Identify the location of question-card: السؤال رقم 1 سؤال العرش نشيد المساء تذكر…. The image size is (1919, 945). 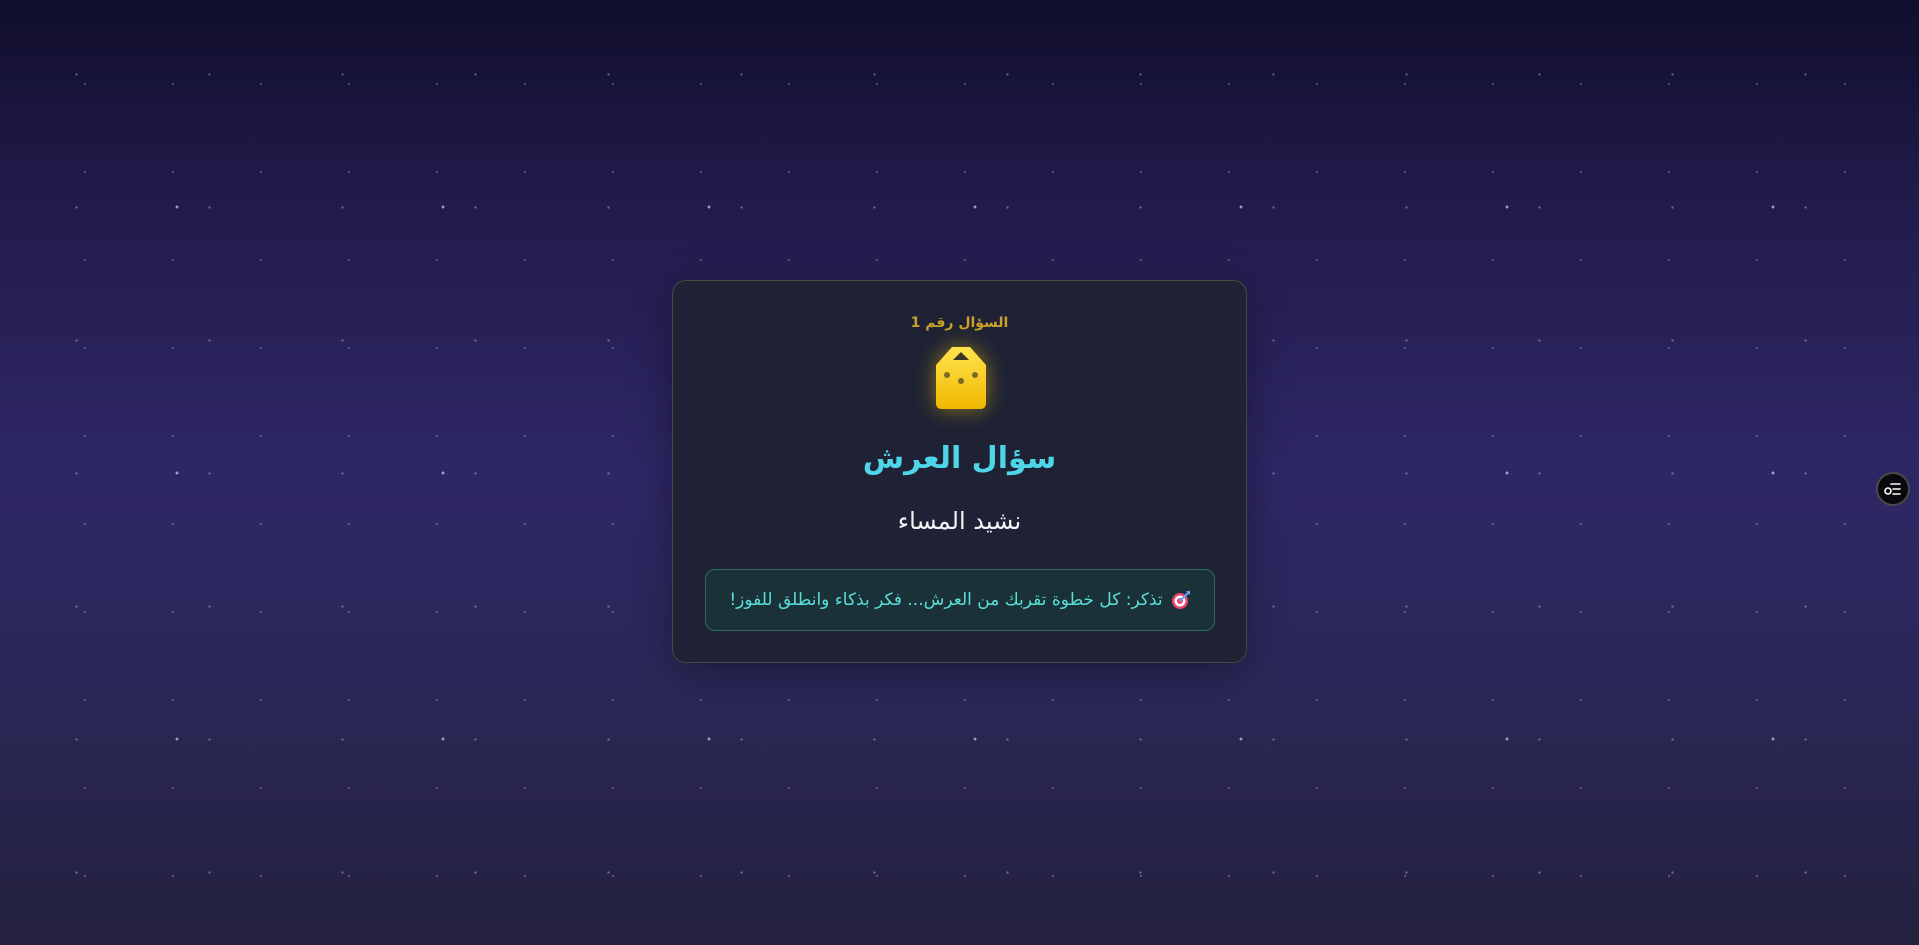
(959, 471).